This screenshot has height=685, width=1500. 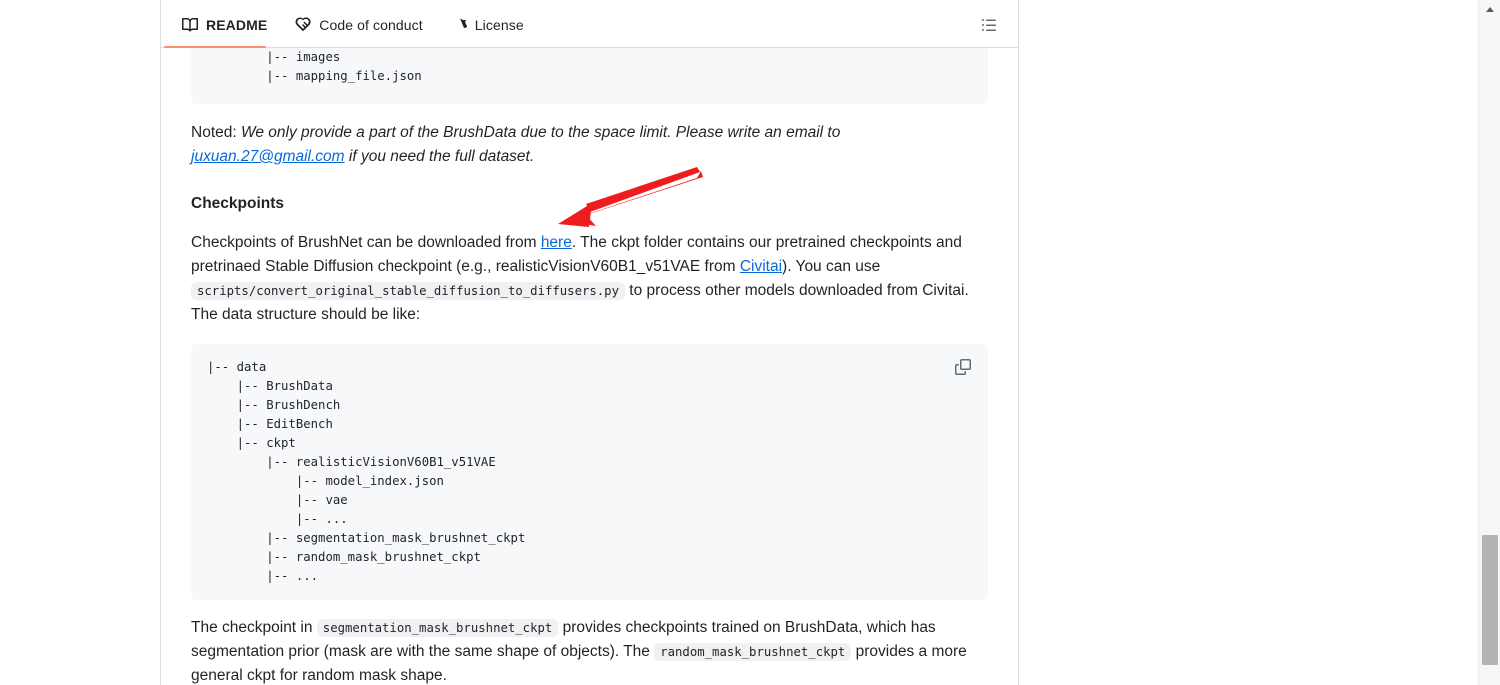 I want to click on final-text-1: The checkpoint in, so click(x=254, y=627).